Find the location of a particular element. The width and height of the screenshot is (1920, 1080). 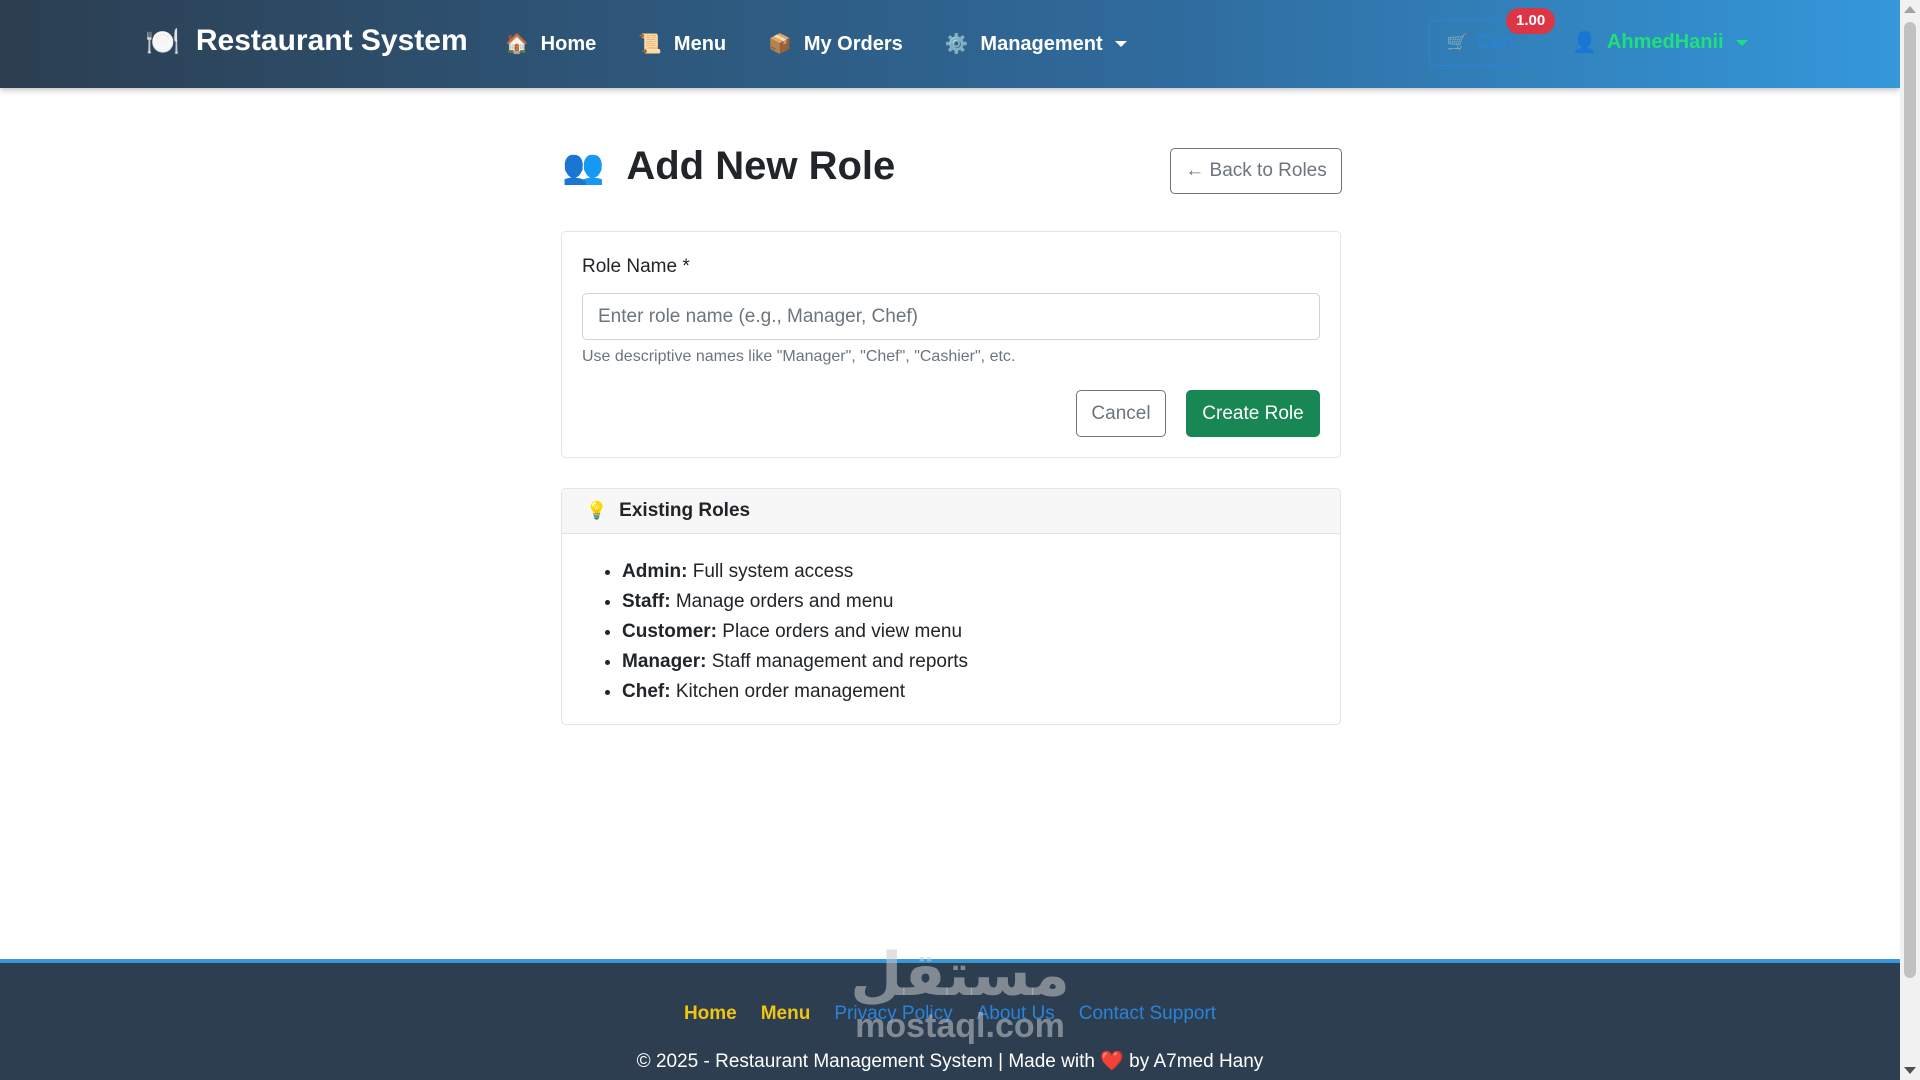

scroll-up-arrow-icon is located at coordinates (1910, 9).